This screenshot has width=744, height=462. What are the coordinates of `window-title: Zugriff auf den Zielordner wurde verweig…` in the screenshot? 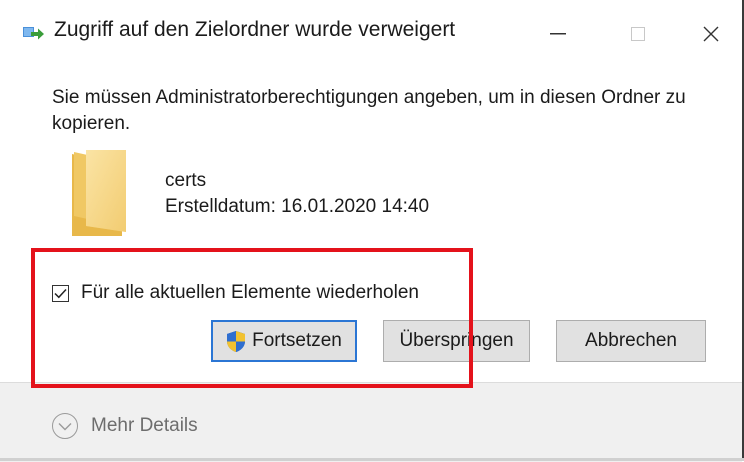 It's located at (255, 29).